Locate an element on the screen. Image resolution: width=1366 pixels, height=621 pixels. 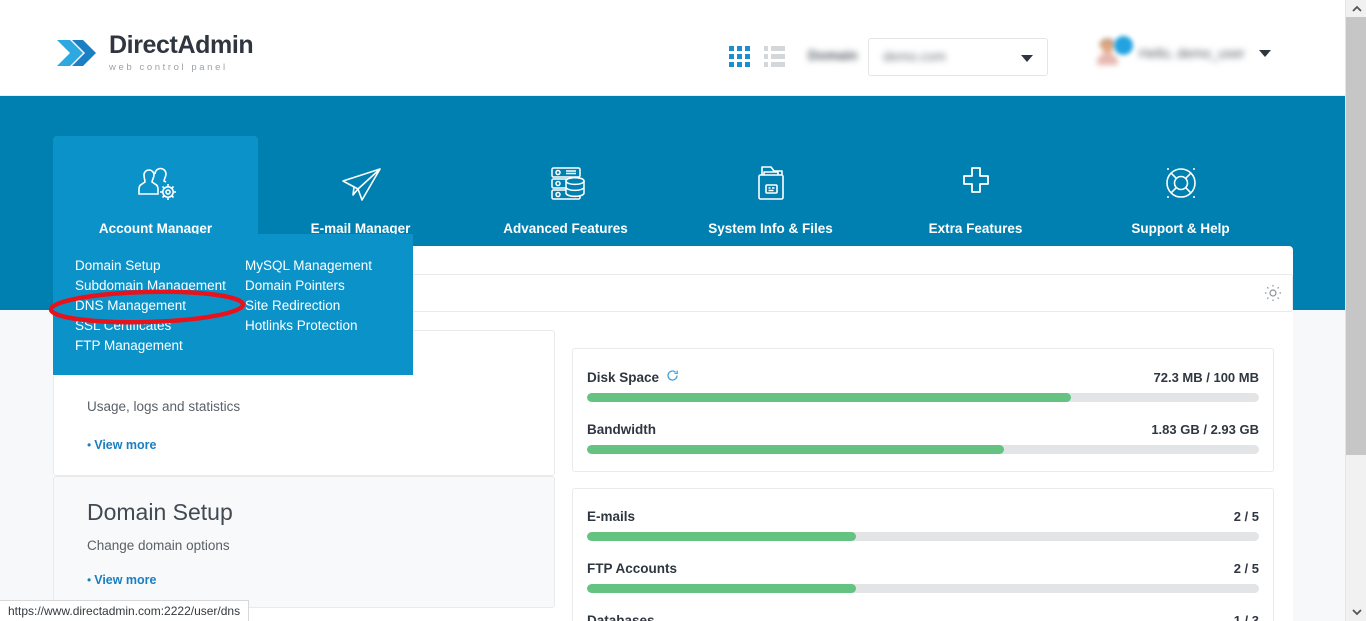
stat-name-text: Disk Space is located at coordinates (623, 377).